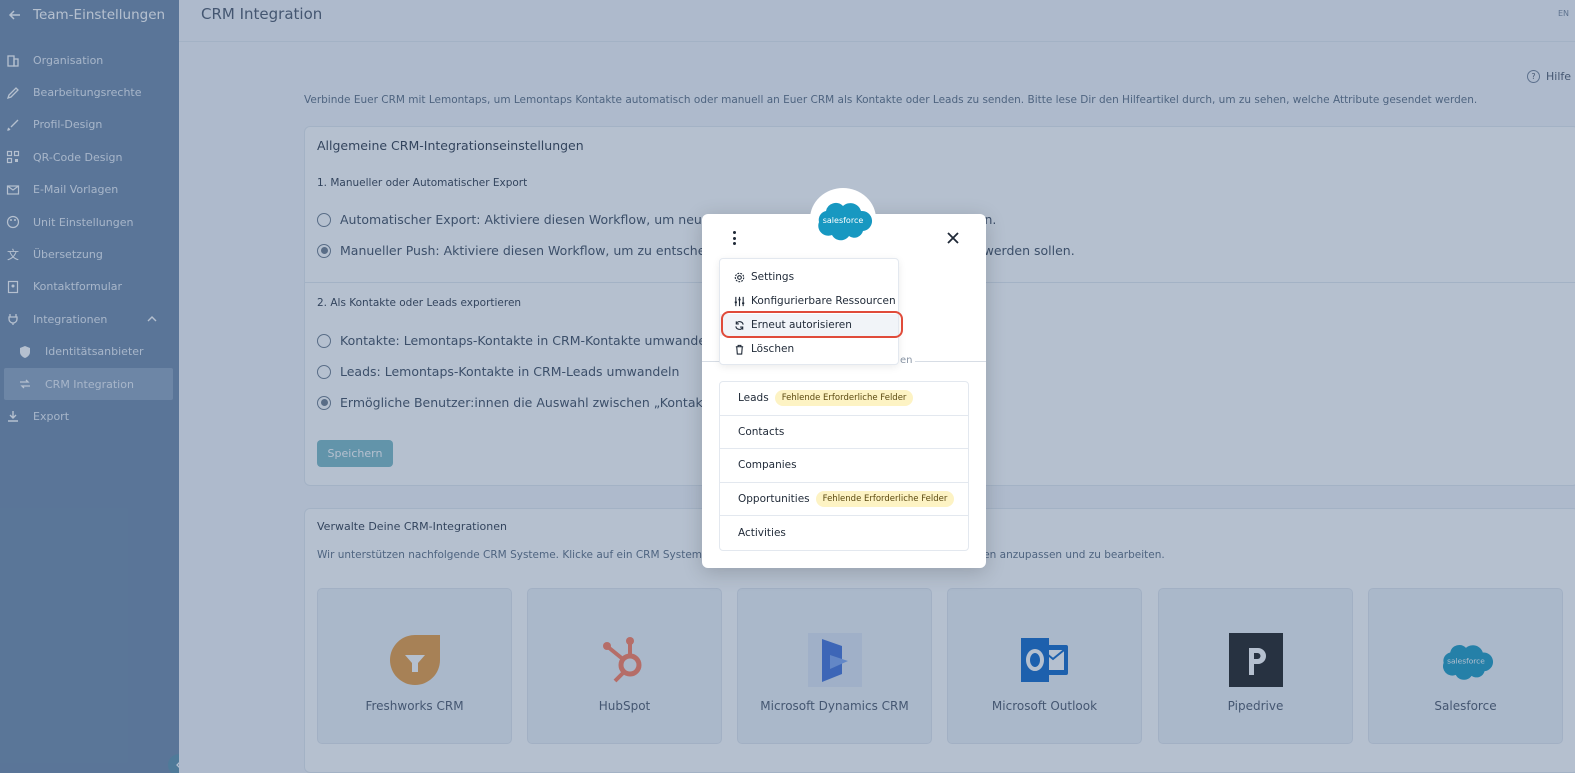 This screenshot has height=773, width=1575. Describe the element at coordinates (844, 432) in the screenshot. I see `resource-row-contacts: Contacts` at that location.